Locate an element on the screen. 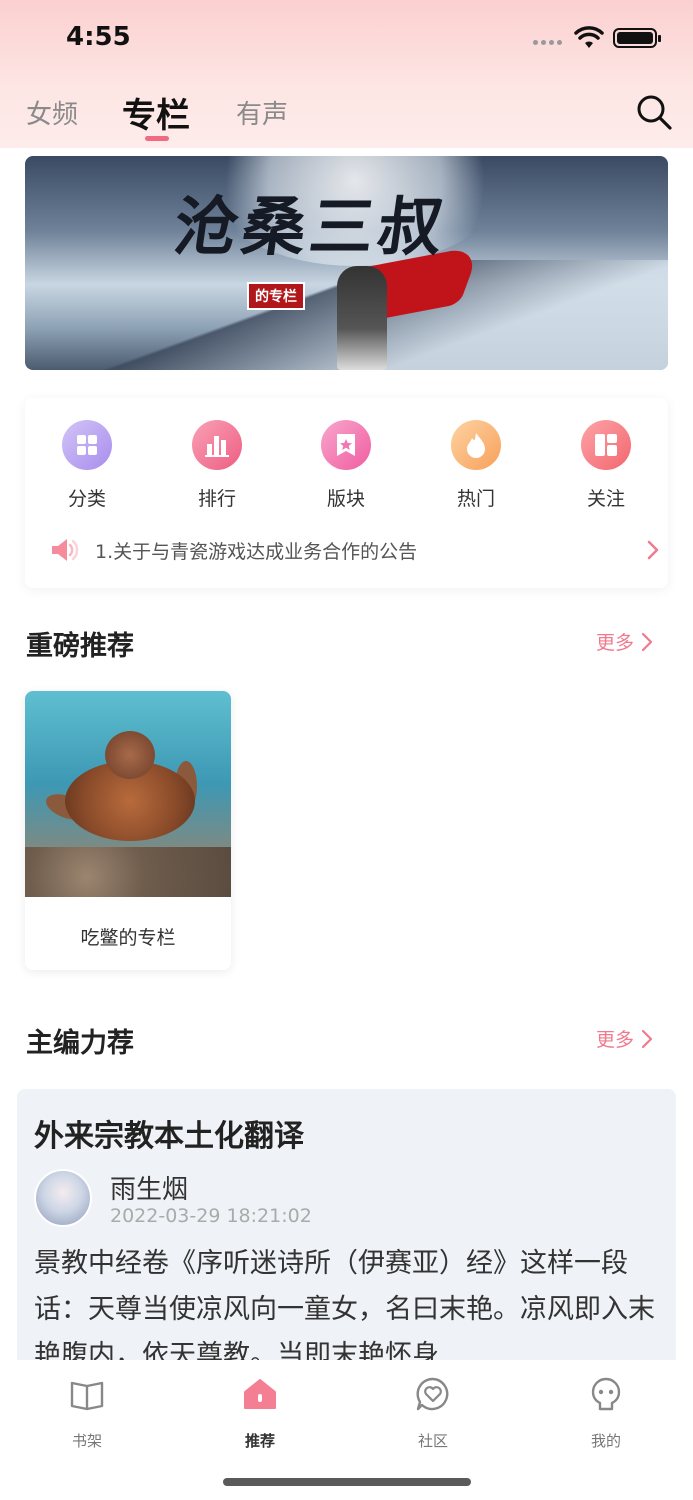 The width and height of the screenshot is (693, 1500). bookmark-star-icon is located at coordinates (346, 445).